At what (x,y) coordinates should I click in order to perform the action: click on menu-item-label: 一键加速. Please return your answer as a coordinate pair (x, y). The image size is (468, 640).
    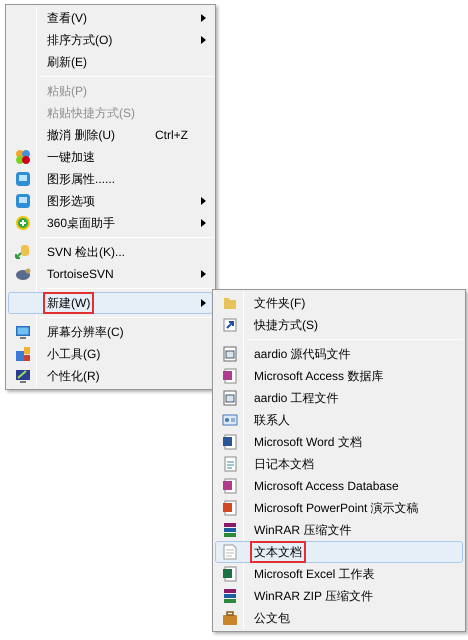
    Looking at the image, I should click on (71, 157).